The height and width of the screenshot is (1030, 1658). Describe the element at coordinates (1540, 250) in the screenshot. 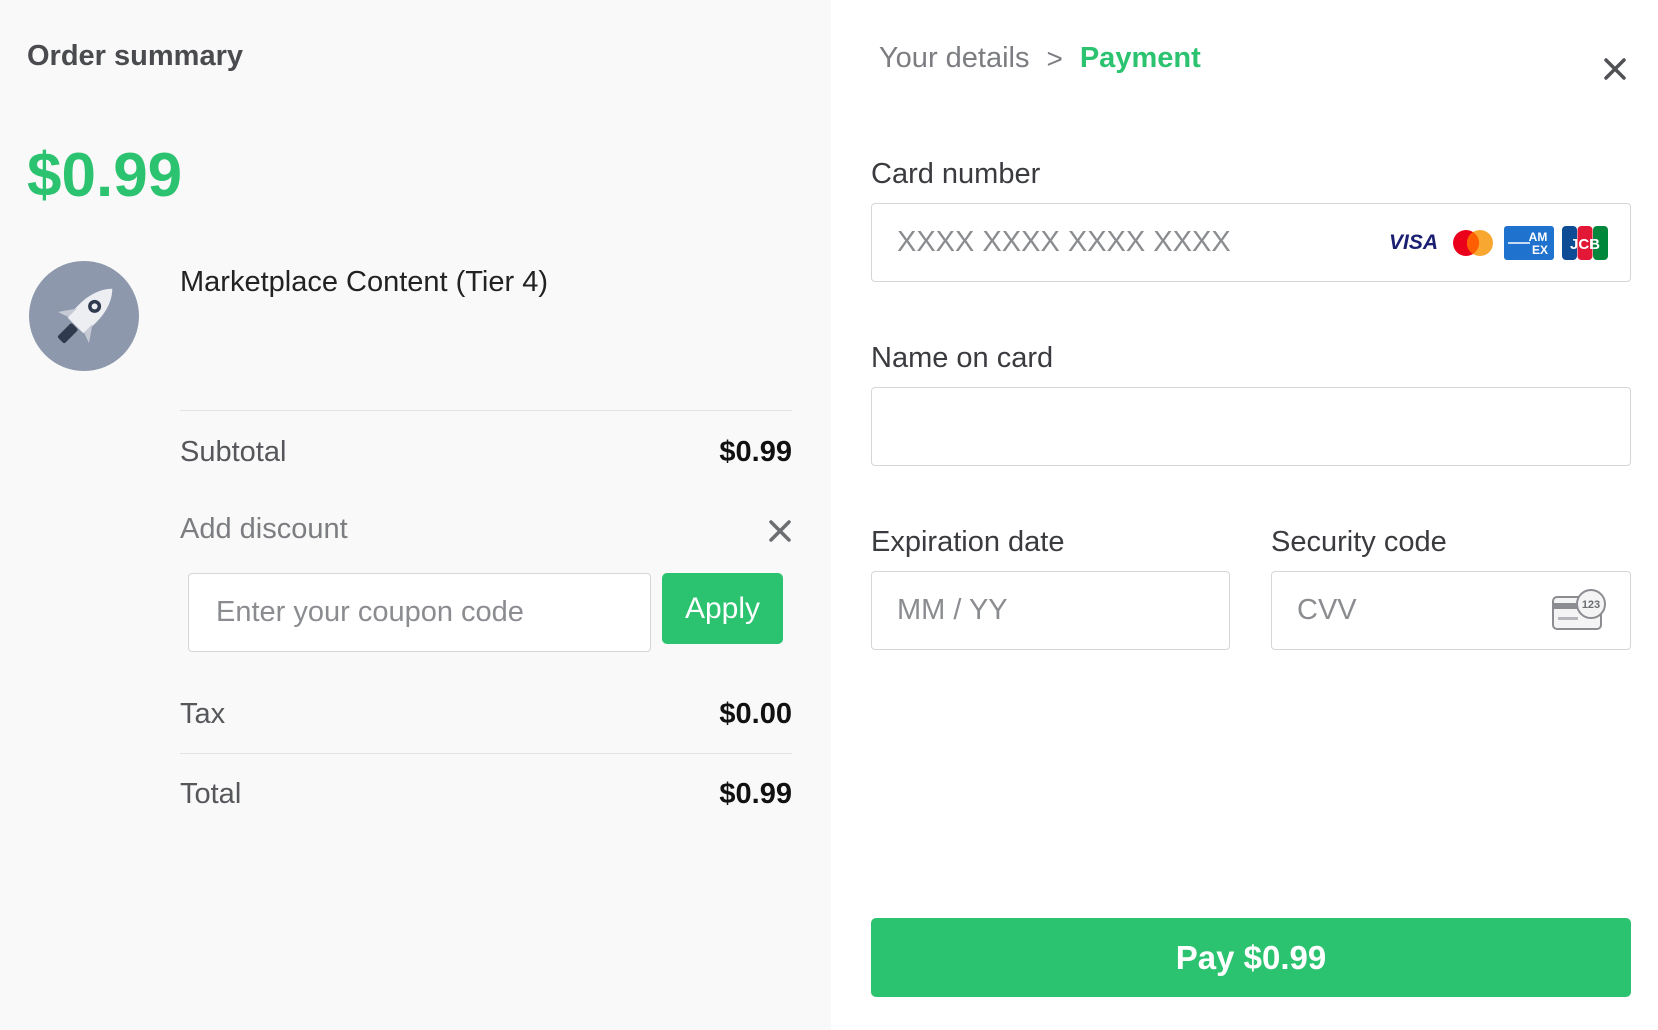

I see `svg-text: EX` at that location.